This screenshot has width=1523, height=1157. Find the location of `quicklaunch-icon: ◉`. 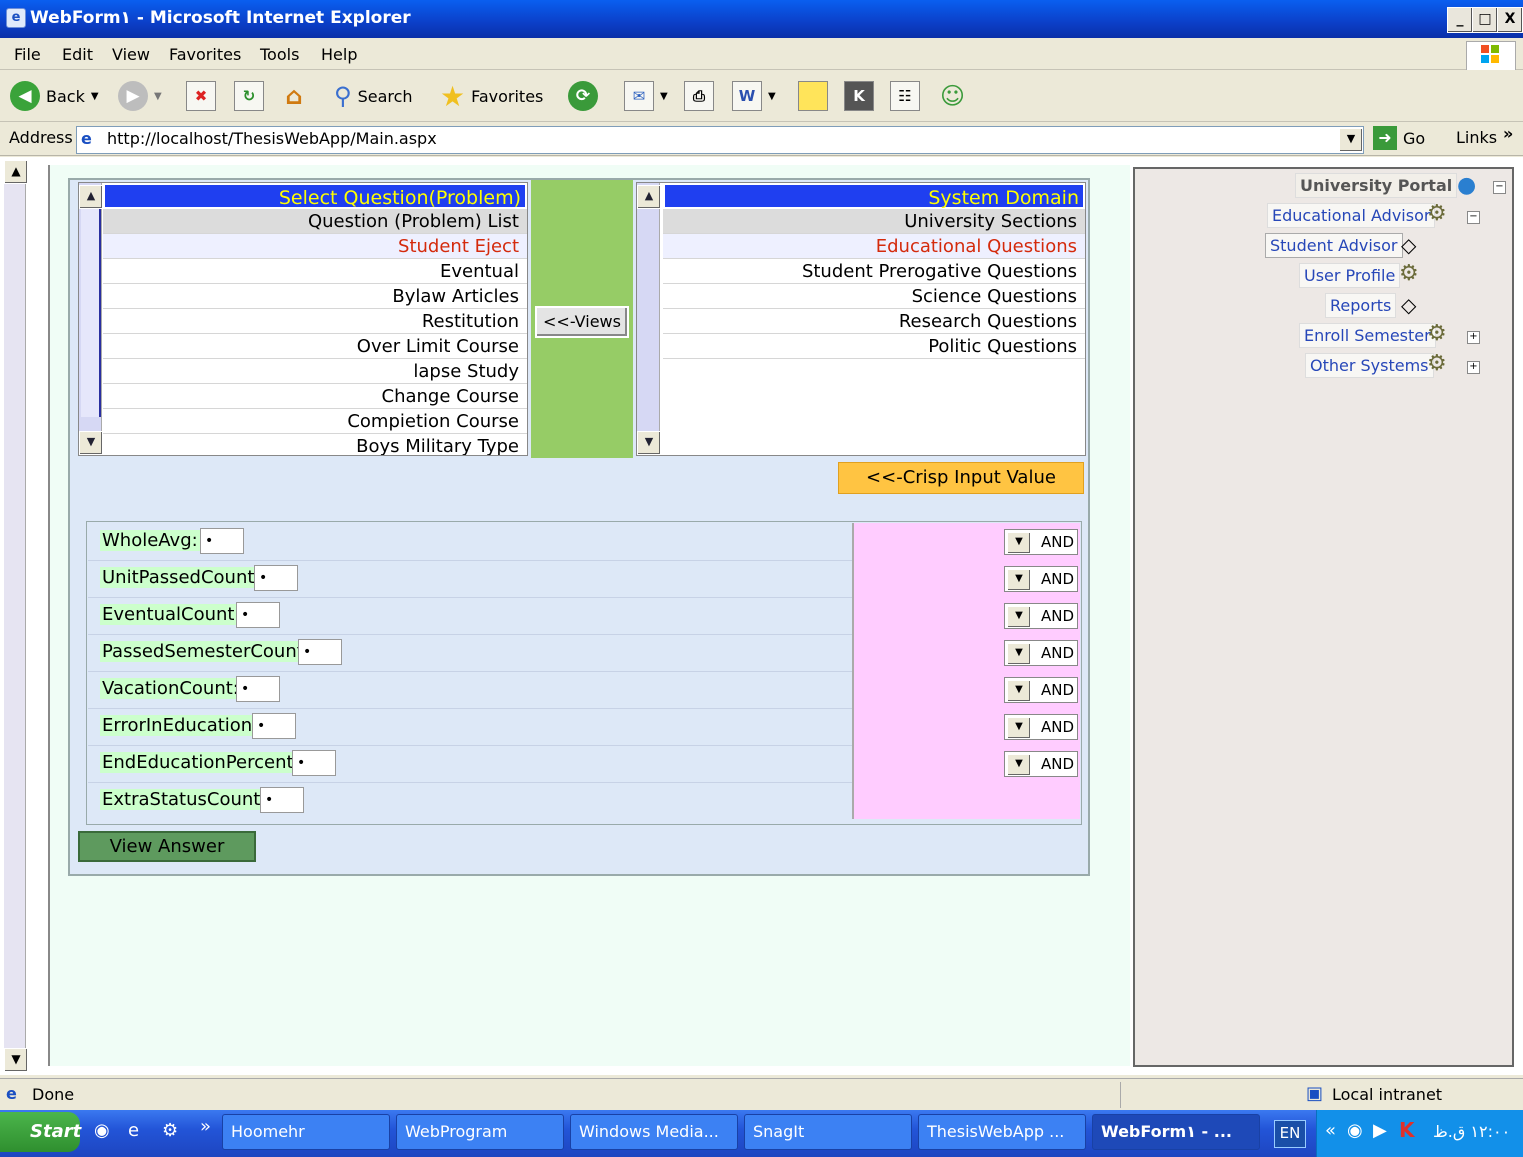

quicklaunch-icon: ◉ is located at coordinates (102, 1130).